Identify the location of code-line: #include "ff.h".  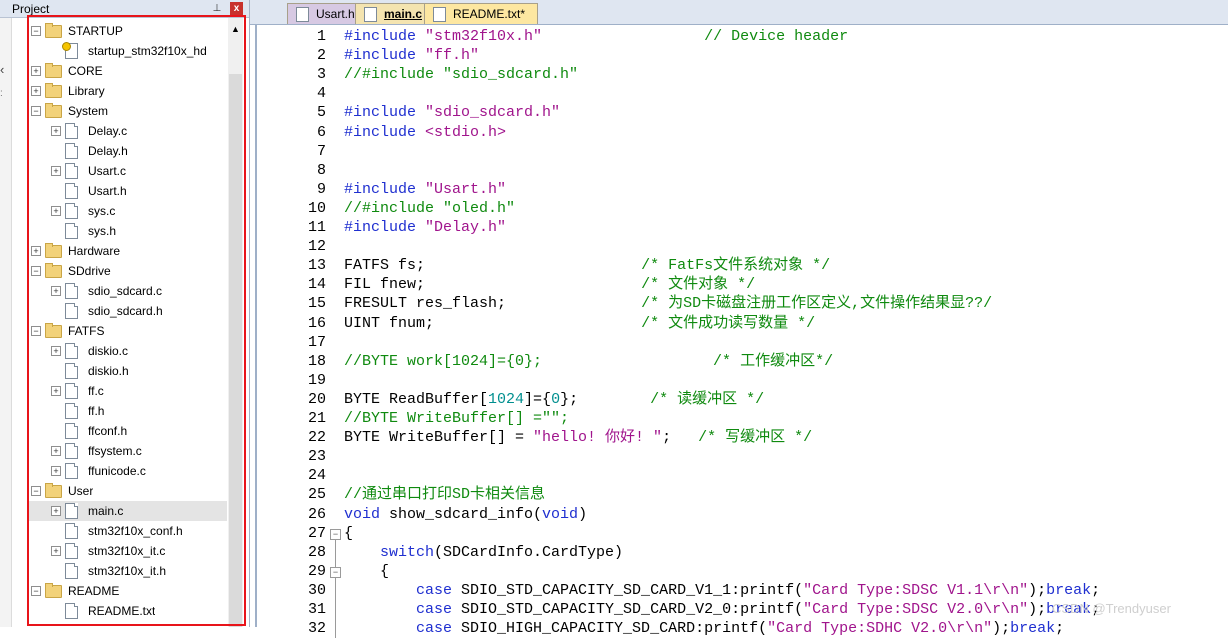
(411, 55).